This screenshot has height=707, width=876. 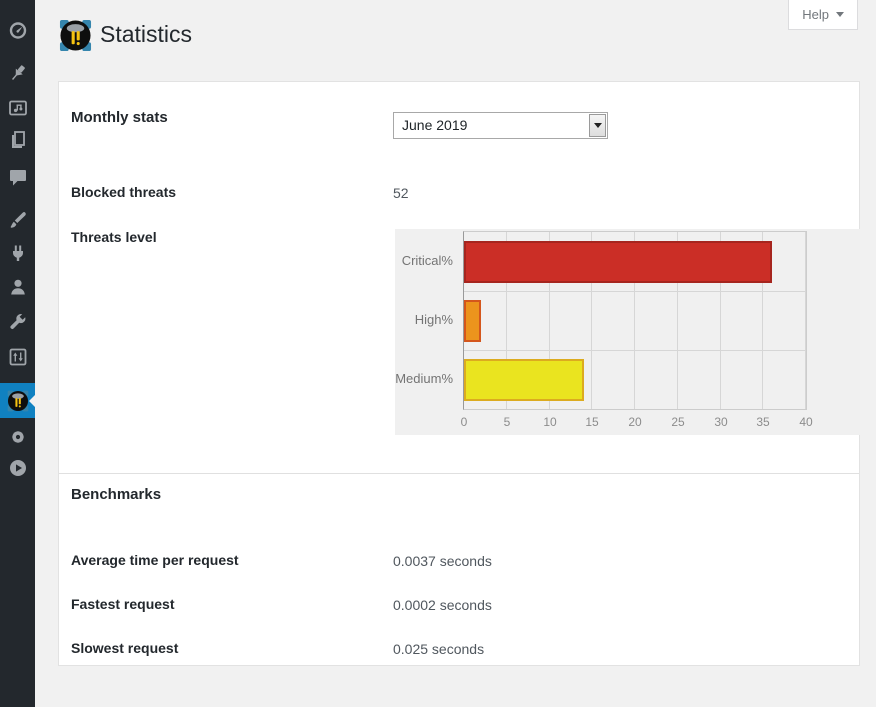 I want to click on chart-tick-label: 10, so click(x=550, y=422).